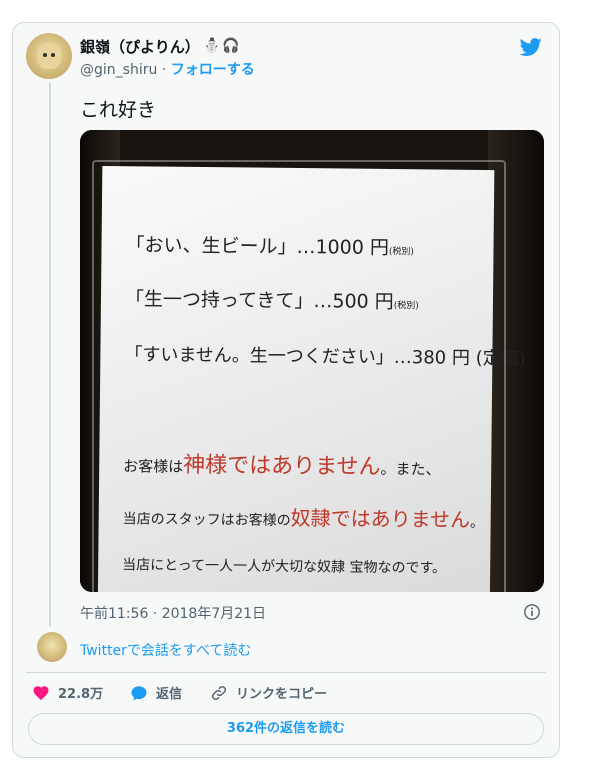 The width and height of the screenshot is (598, 772). What do you see at coordinates (50, 354) in the screenshot?
I see `thread-line` at bounding box center [50, 354].